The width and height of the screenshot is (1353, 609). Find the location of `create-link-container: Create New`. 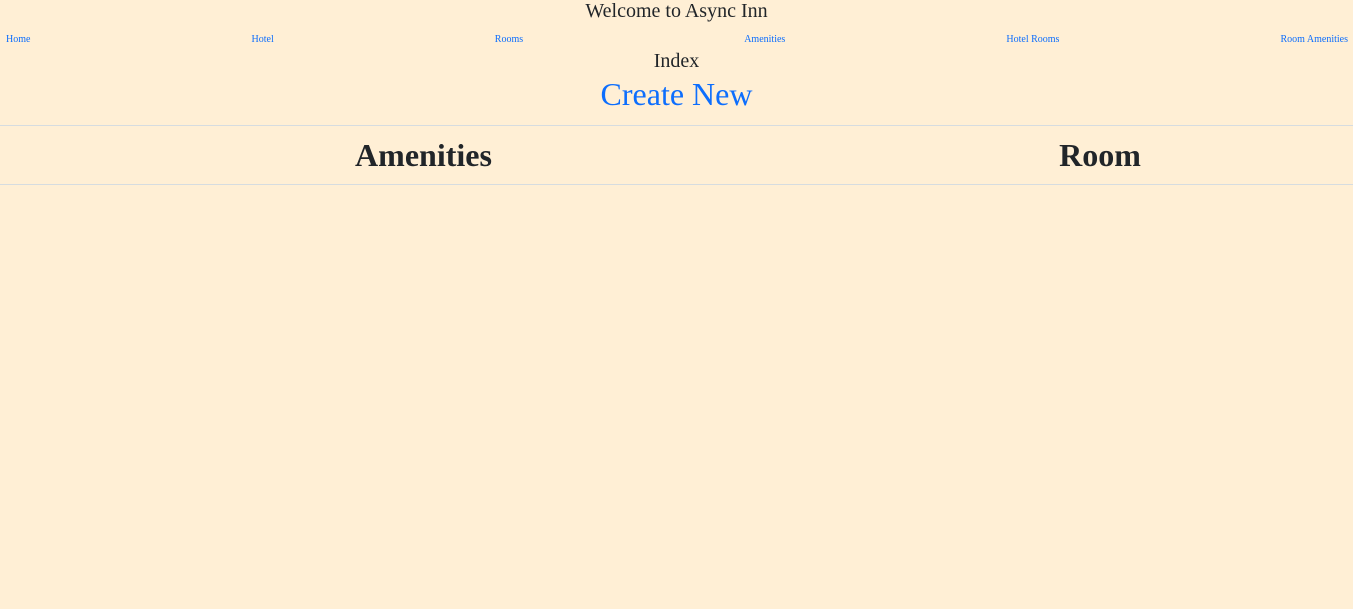

create-link-container: Create New is located at coordinates (676, 94).